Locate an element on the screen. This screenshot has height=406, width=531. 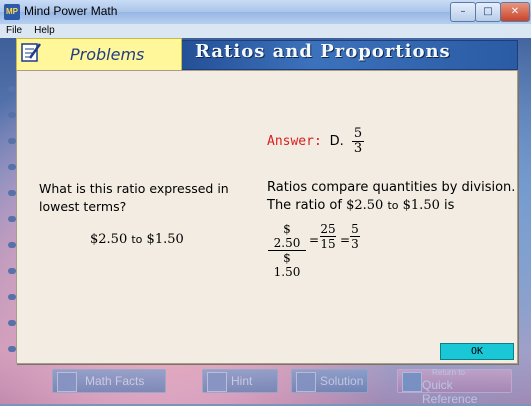
window-title: Mind Power Math is located at coordinates (71, 11).